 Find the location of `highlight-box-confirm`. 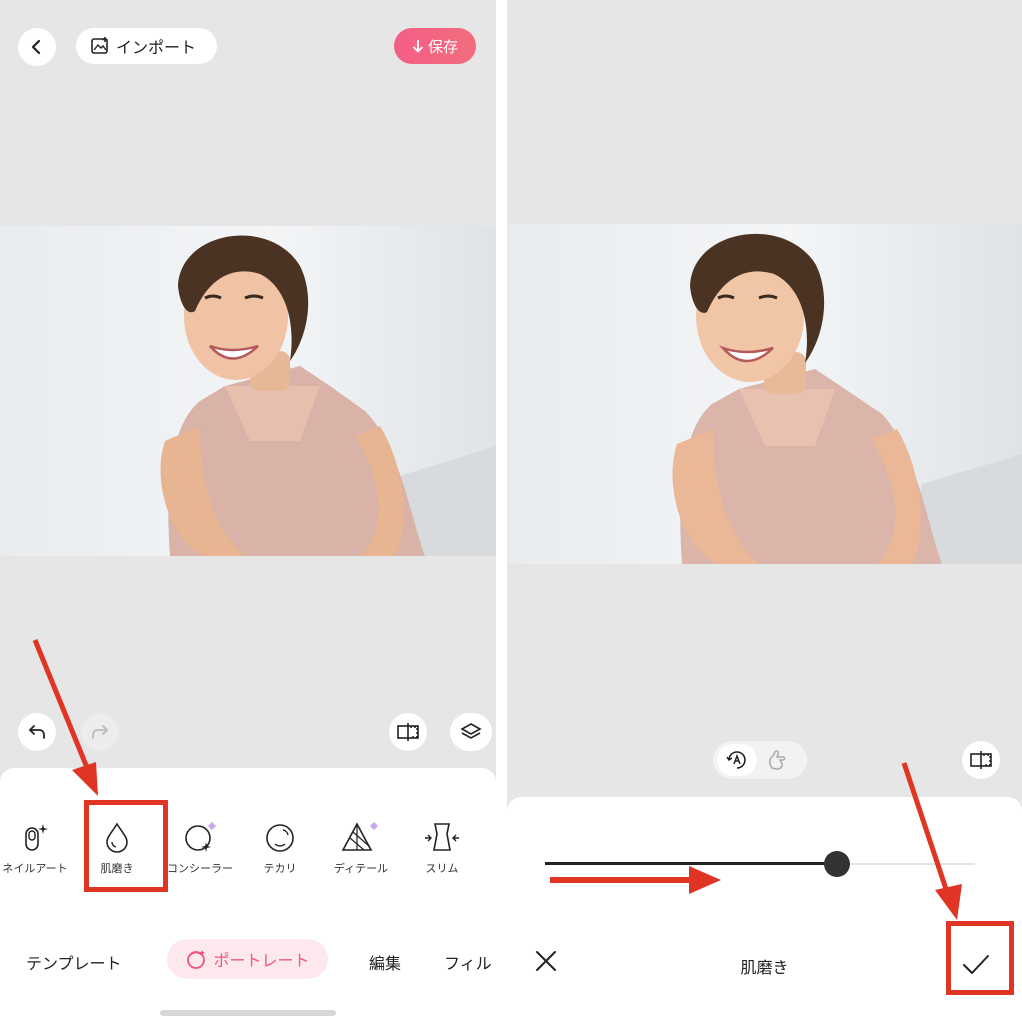

highlight-box-confirm is located at coordinates (980, 958).